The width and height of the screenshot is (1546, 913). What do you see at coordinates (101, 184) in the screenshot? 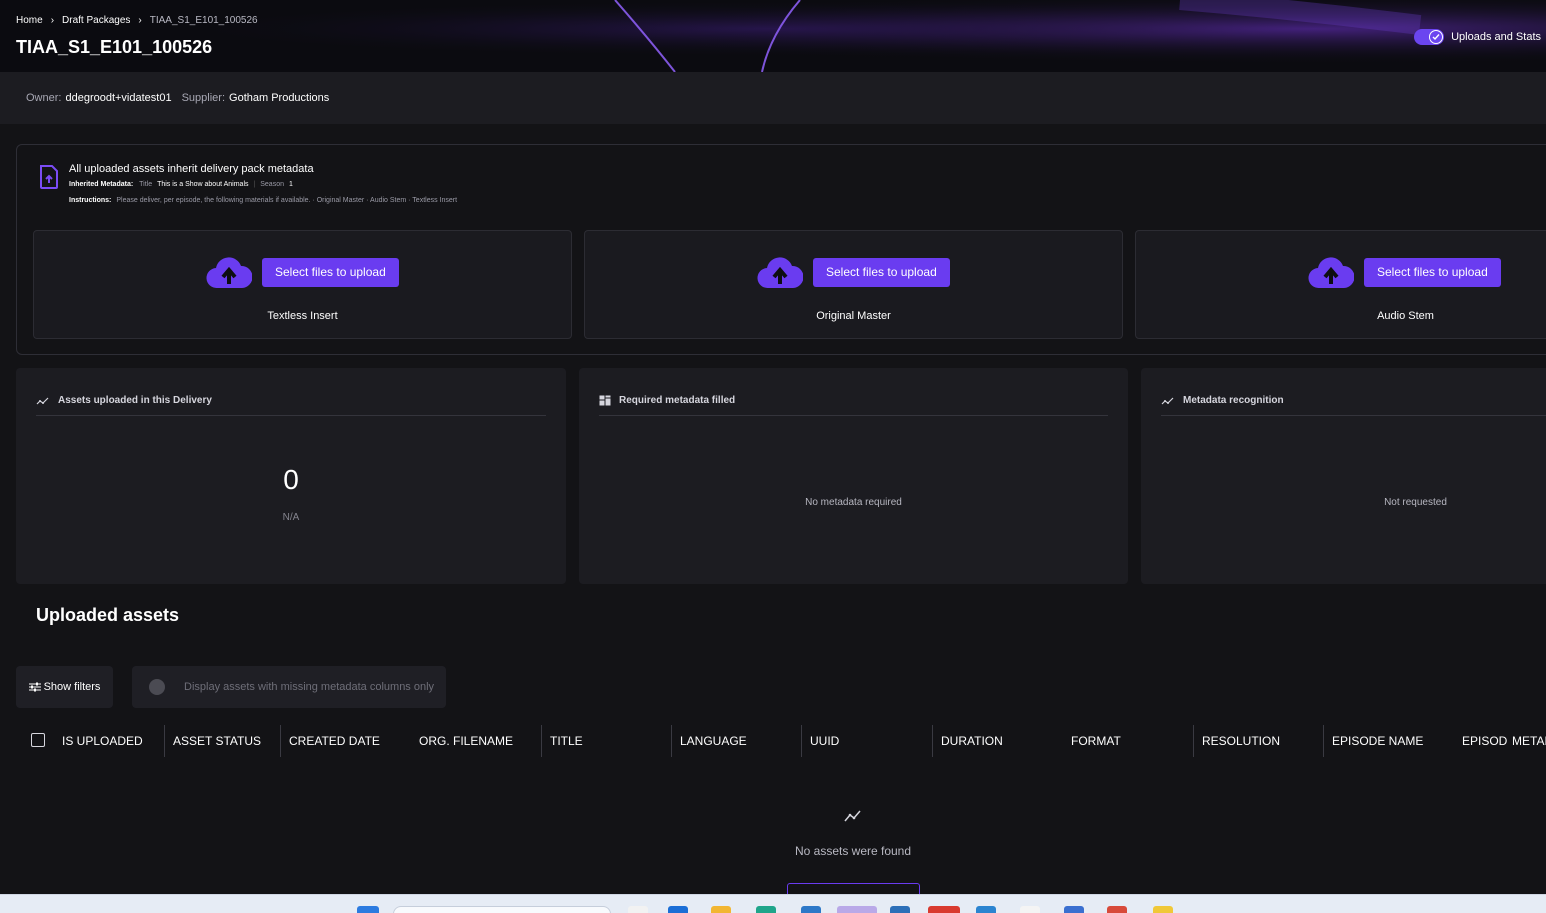
I see `inherited-label: Inherited Metadata:` at bounding box center [101, 184].